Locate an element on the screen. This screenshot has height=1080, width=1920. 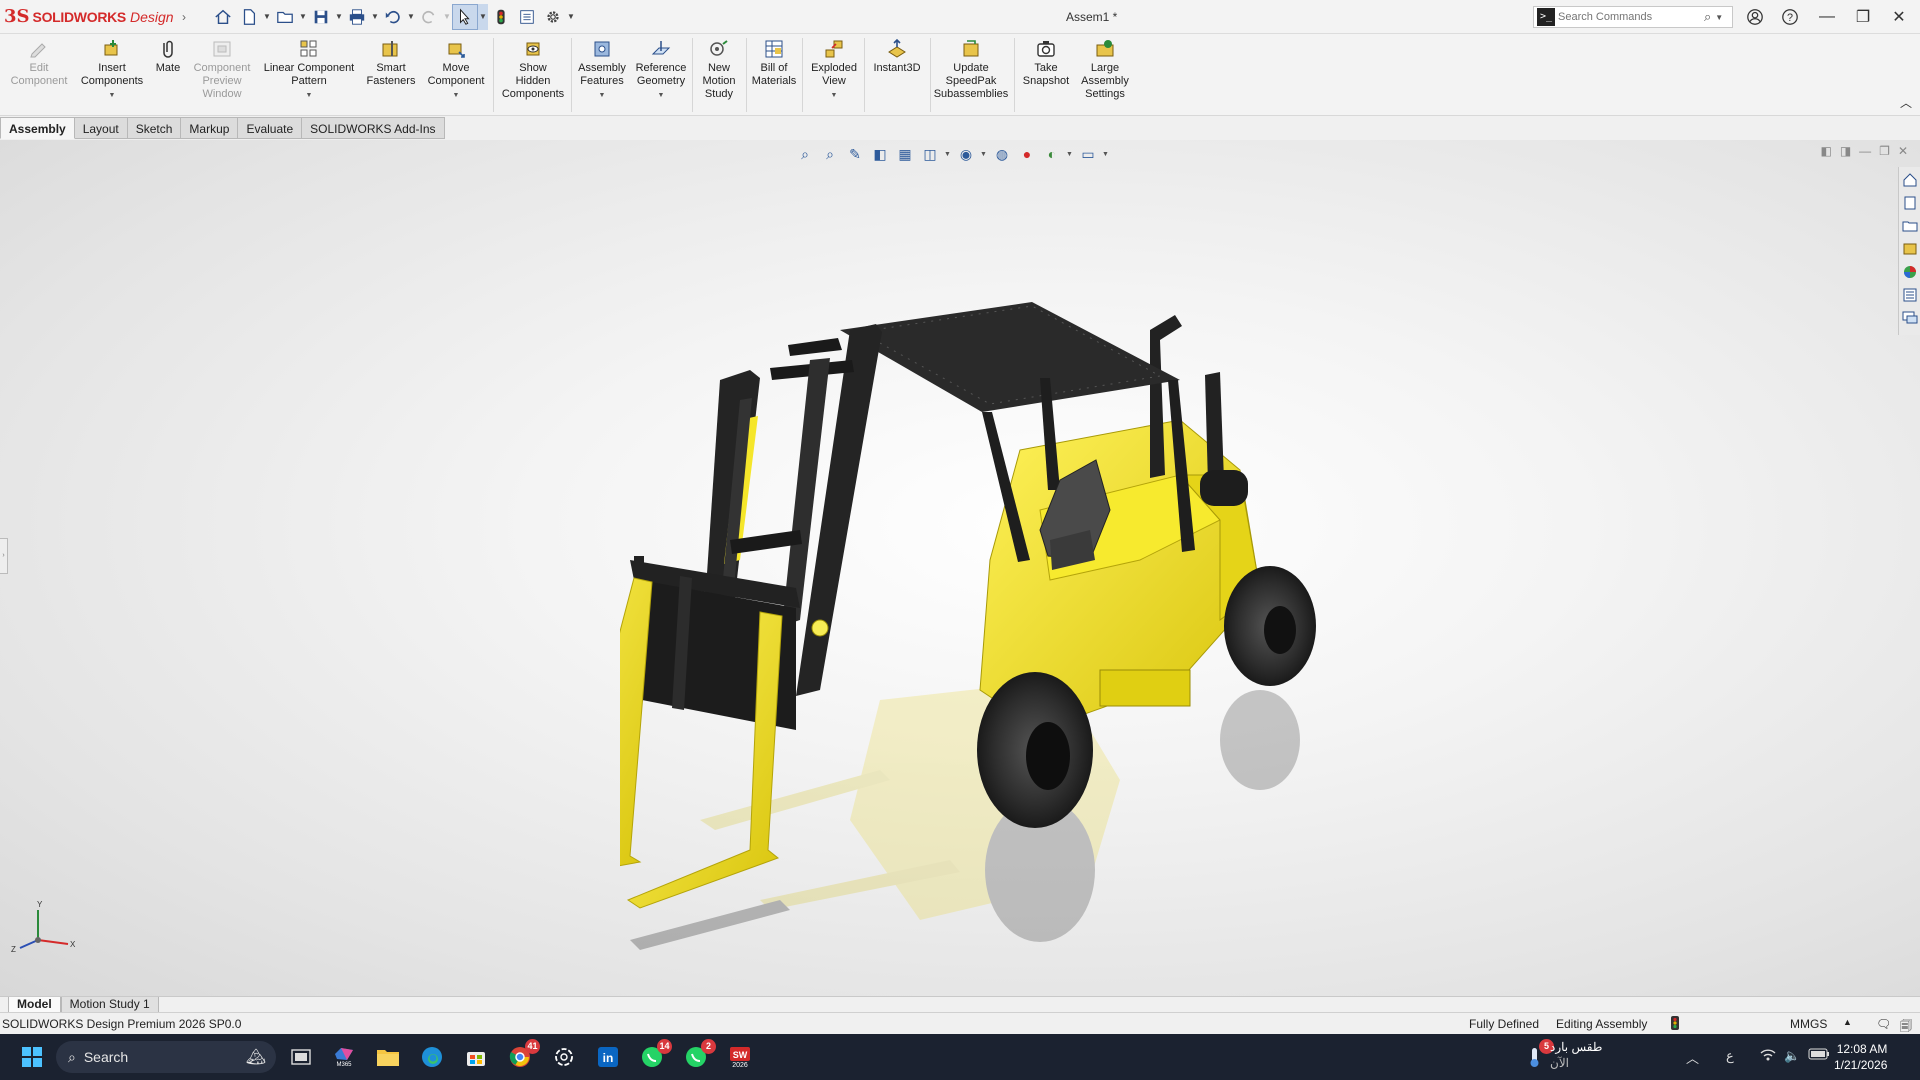
whatsapp-icon: 14 is located at coordinates (655, 1055).